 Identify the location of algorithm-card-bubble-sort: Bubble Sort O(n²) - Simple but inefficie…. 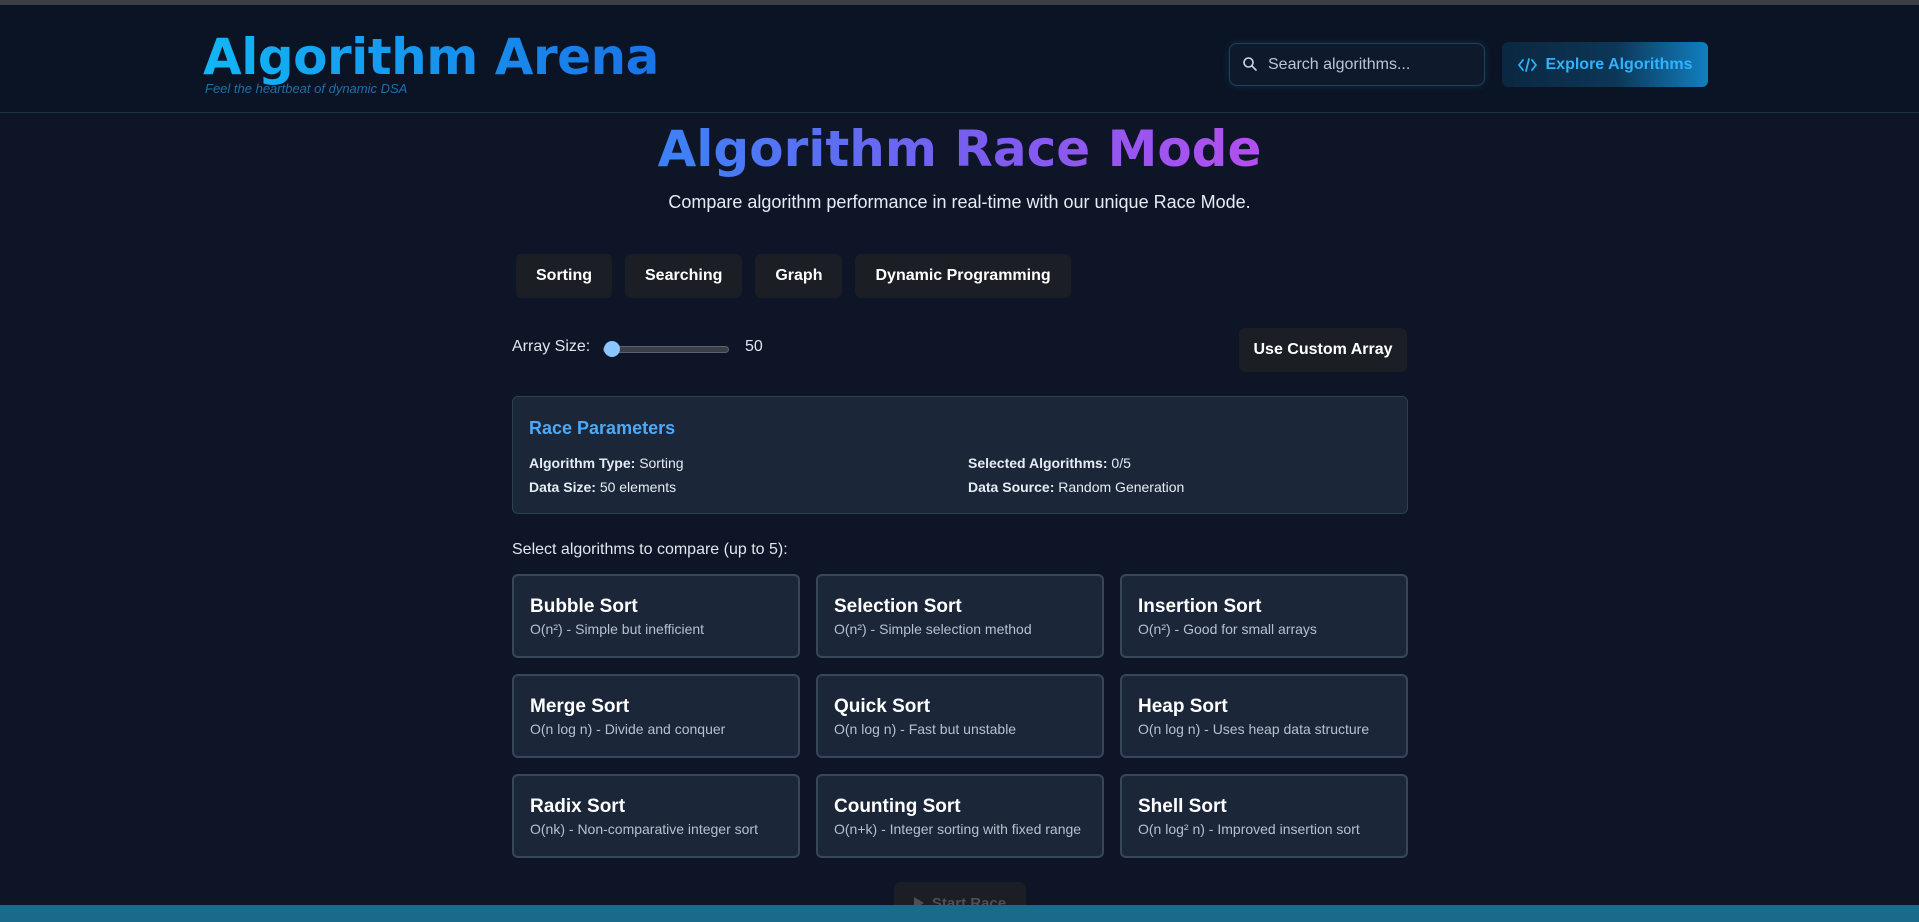
(656, 616).